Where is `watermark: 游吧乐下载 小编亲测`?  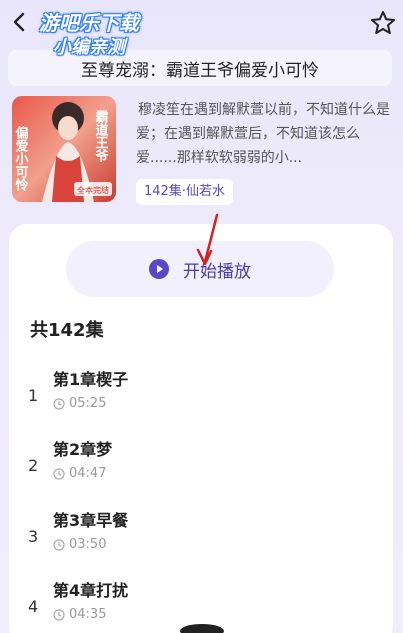
watermark: 游吧乐下载 小编亲测 is located at coordinates (89, 37).